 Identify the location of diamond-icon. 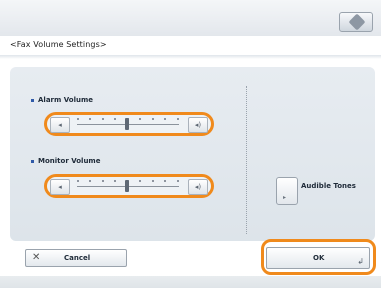
(357, 22).